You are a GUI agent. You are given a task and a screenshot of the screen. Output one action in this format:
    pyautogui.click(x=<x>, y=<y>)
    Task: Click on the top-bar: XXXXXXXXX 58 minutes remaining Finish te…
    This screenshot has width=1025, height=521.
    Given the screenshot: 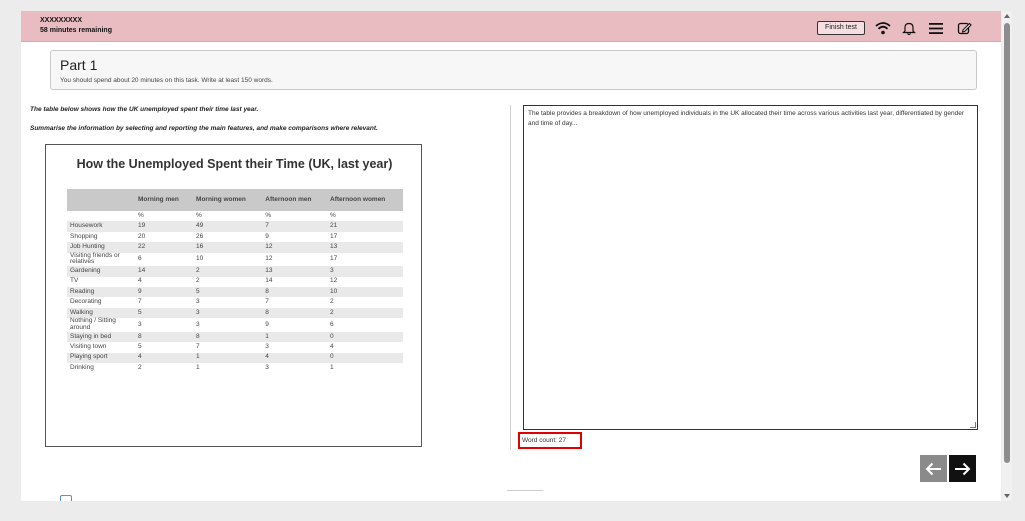 What is the action you would take?
    pyautogui.click(x=511, y=26)
    